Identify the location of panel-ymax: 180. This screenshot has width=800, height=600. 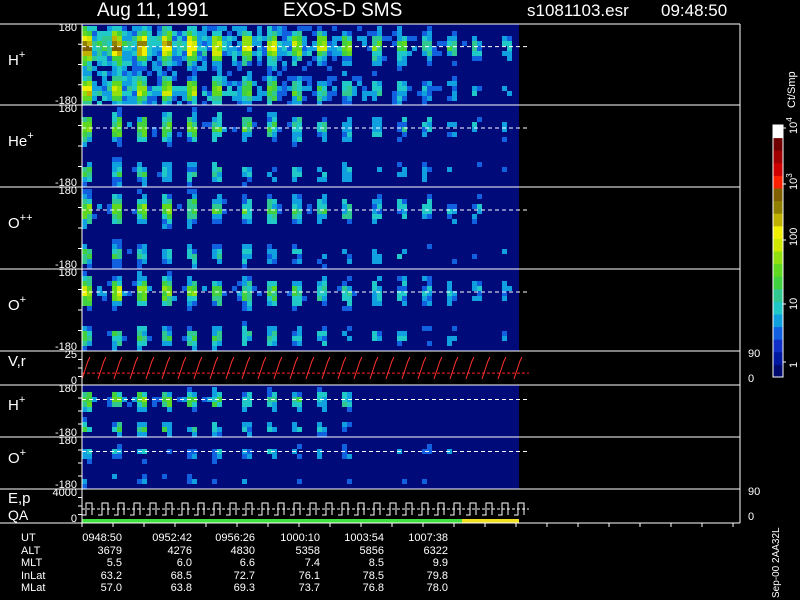
(68, 109).